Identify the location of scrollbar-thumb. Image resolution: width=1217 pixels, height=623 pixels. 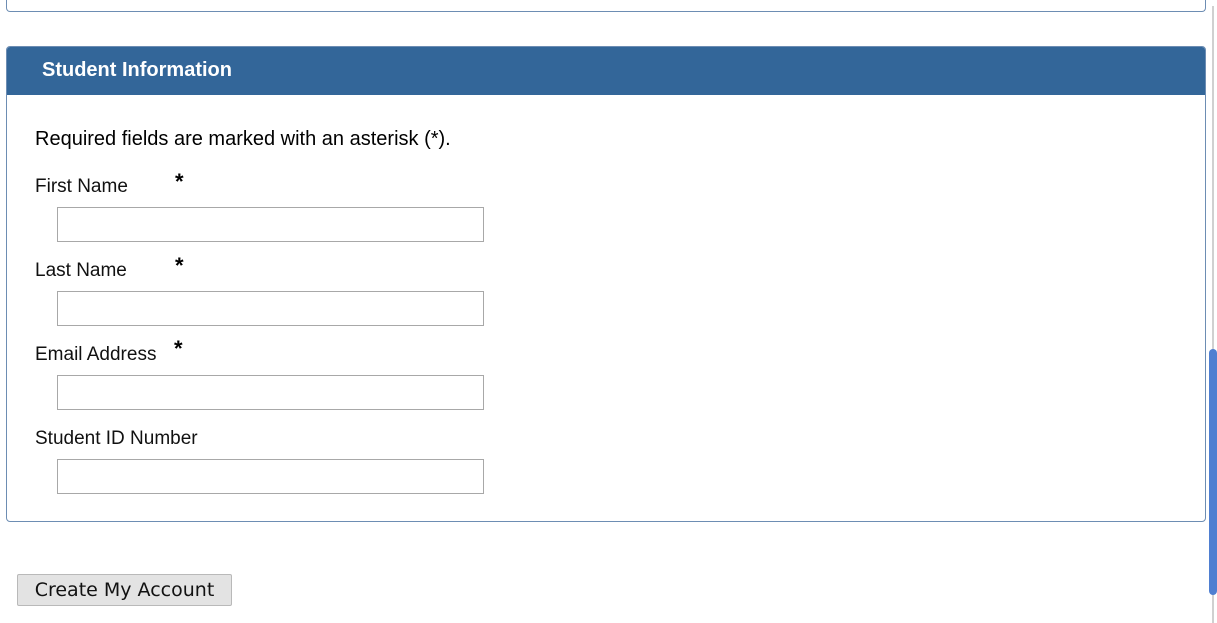
(1213, 472).